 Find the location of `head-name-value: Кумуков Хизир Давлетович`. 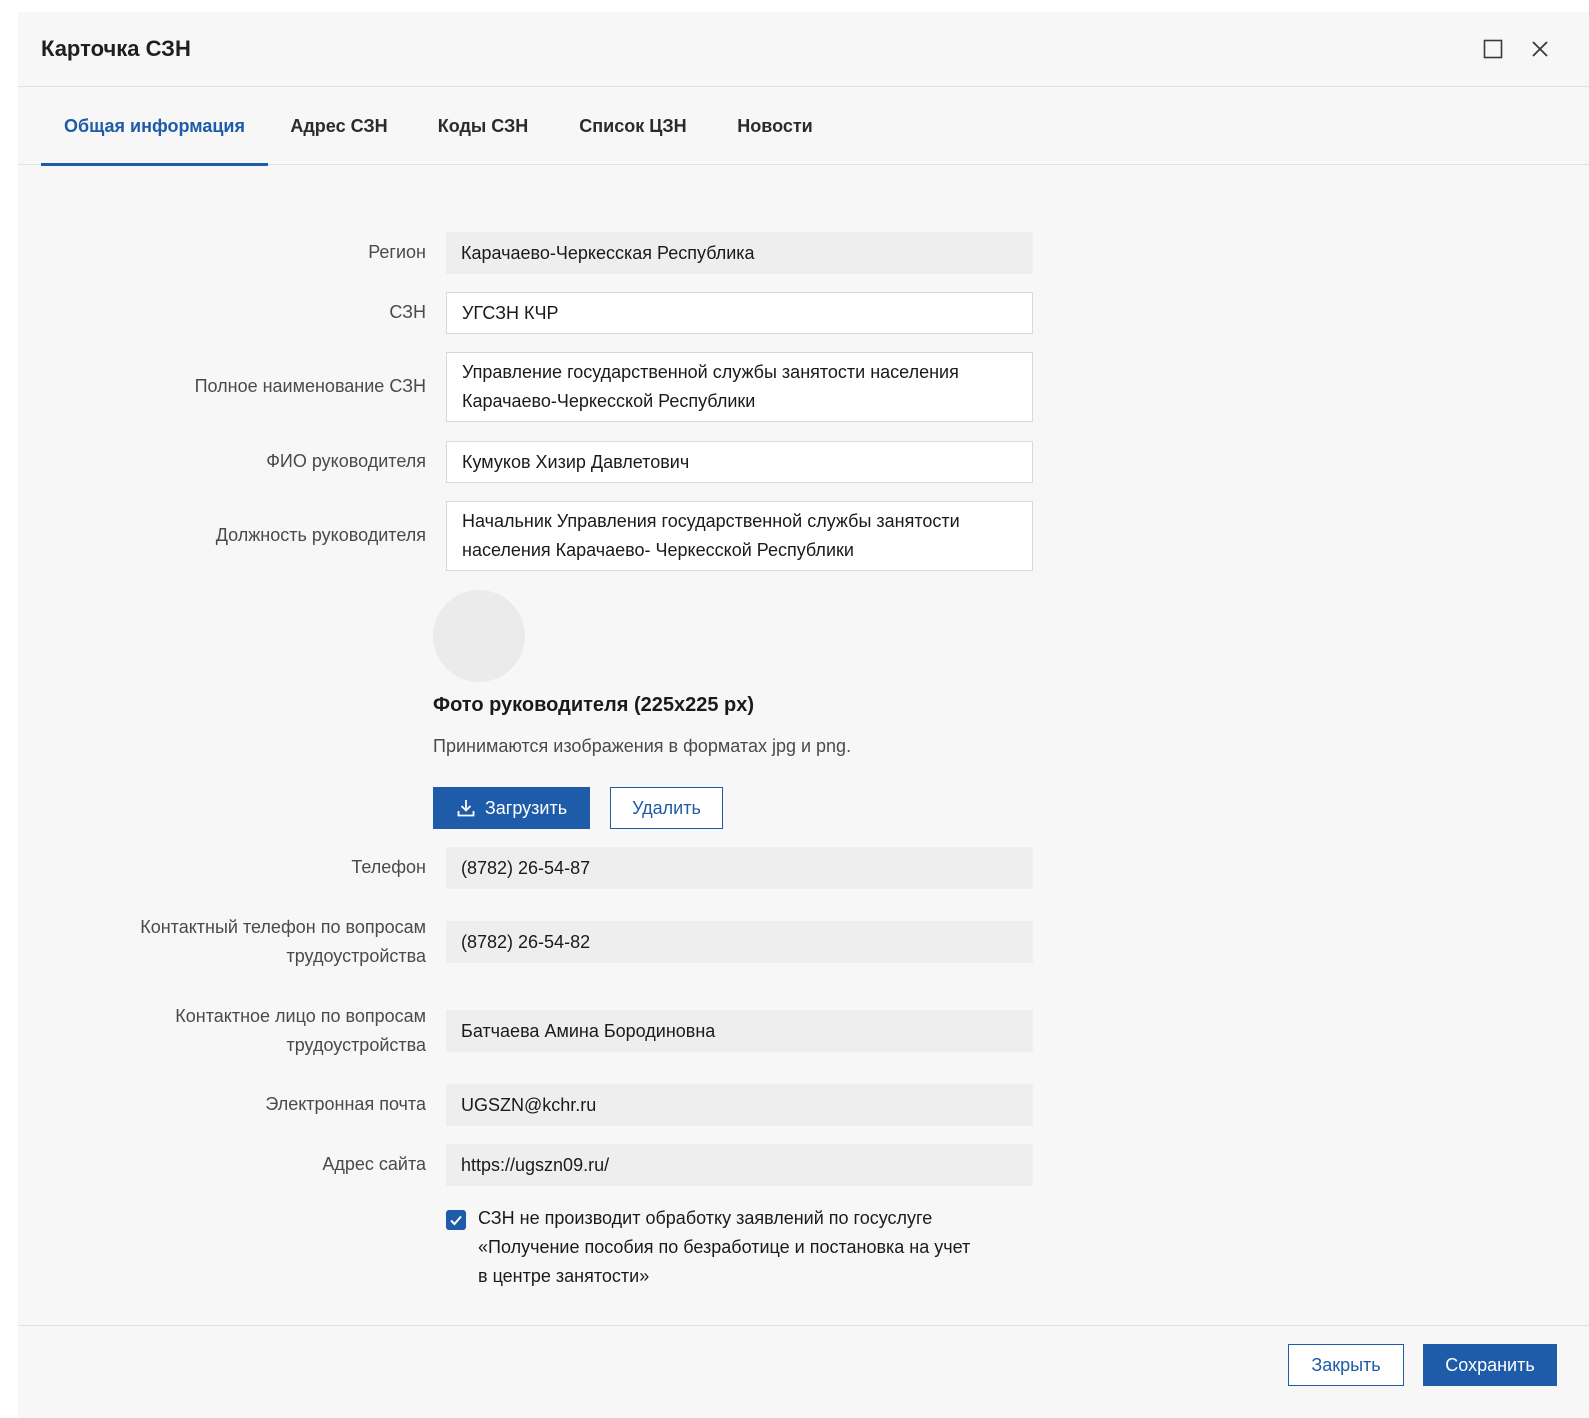

head-name-value: Кумуков Хизир Давлетович is located at coordinates (576, 461).